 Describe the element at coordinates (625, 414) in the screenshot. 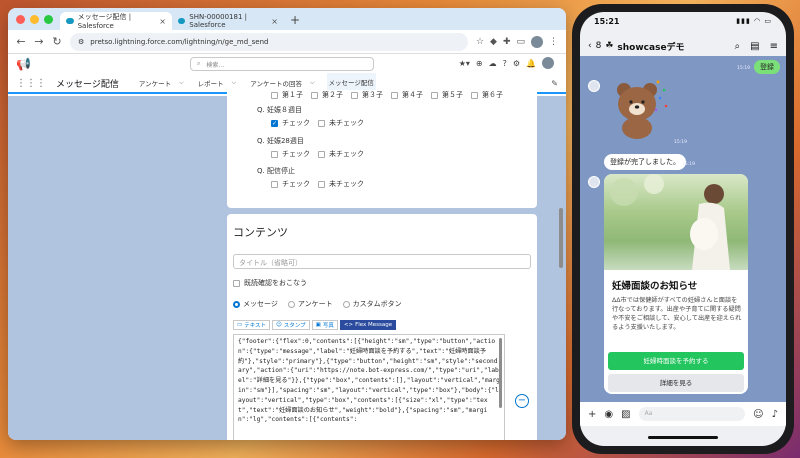

I see `image-icon: ▨` at that location.